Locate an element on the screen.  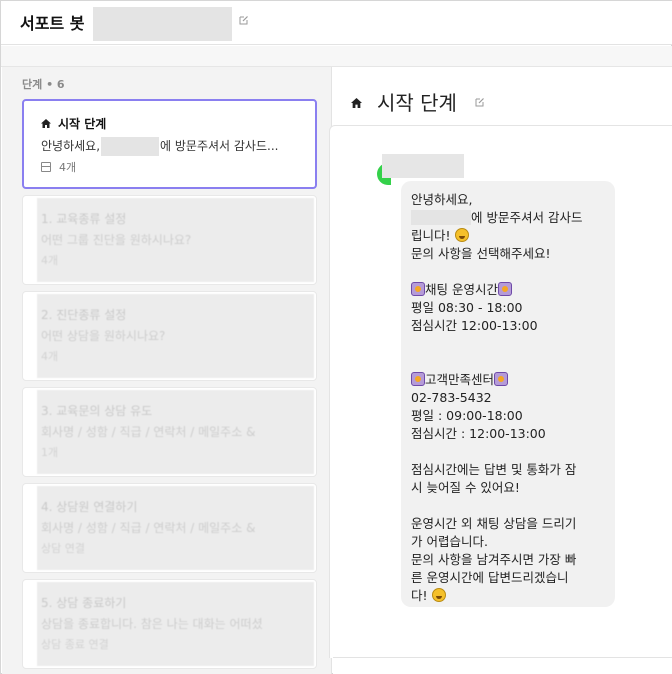
message-line: 점심시간 12:00-13:00 is located at coordinates (508, 326).